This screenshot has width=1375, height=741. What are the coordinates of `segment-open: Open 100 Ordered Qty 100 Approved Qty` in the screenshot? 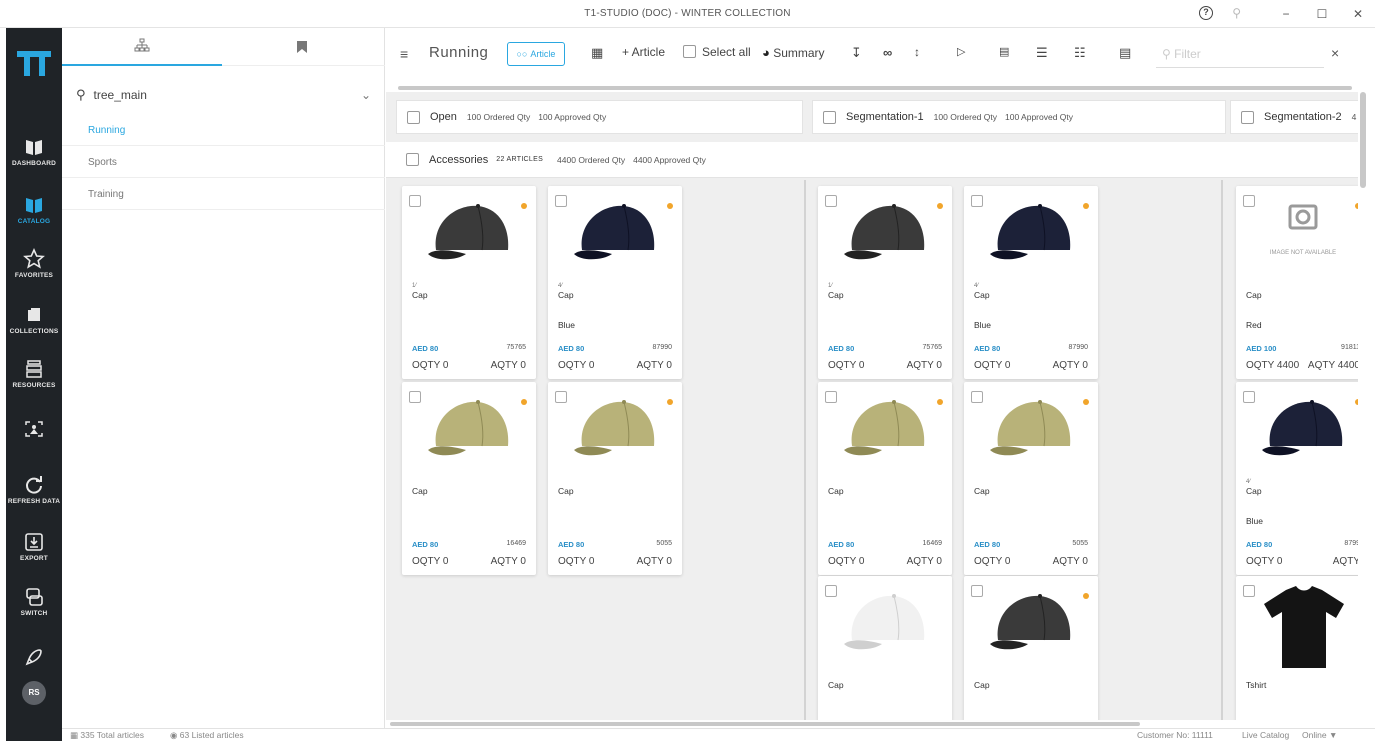 It's located at (599, 117).